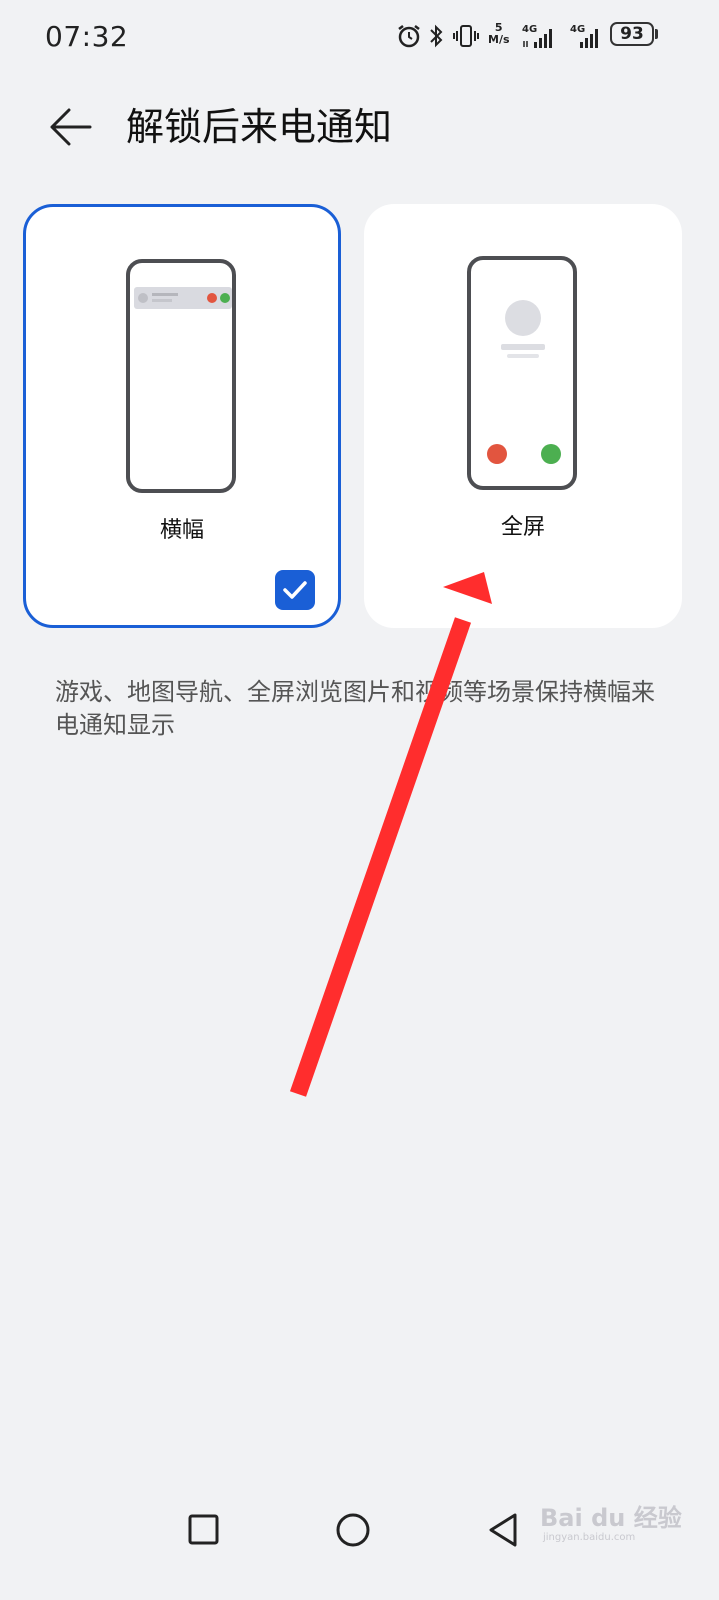  Describe the element at coordinates (522, 527) in the screenshot. I see `option-label: 全屏` at that location.